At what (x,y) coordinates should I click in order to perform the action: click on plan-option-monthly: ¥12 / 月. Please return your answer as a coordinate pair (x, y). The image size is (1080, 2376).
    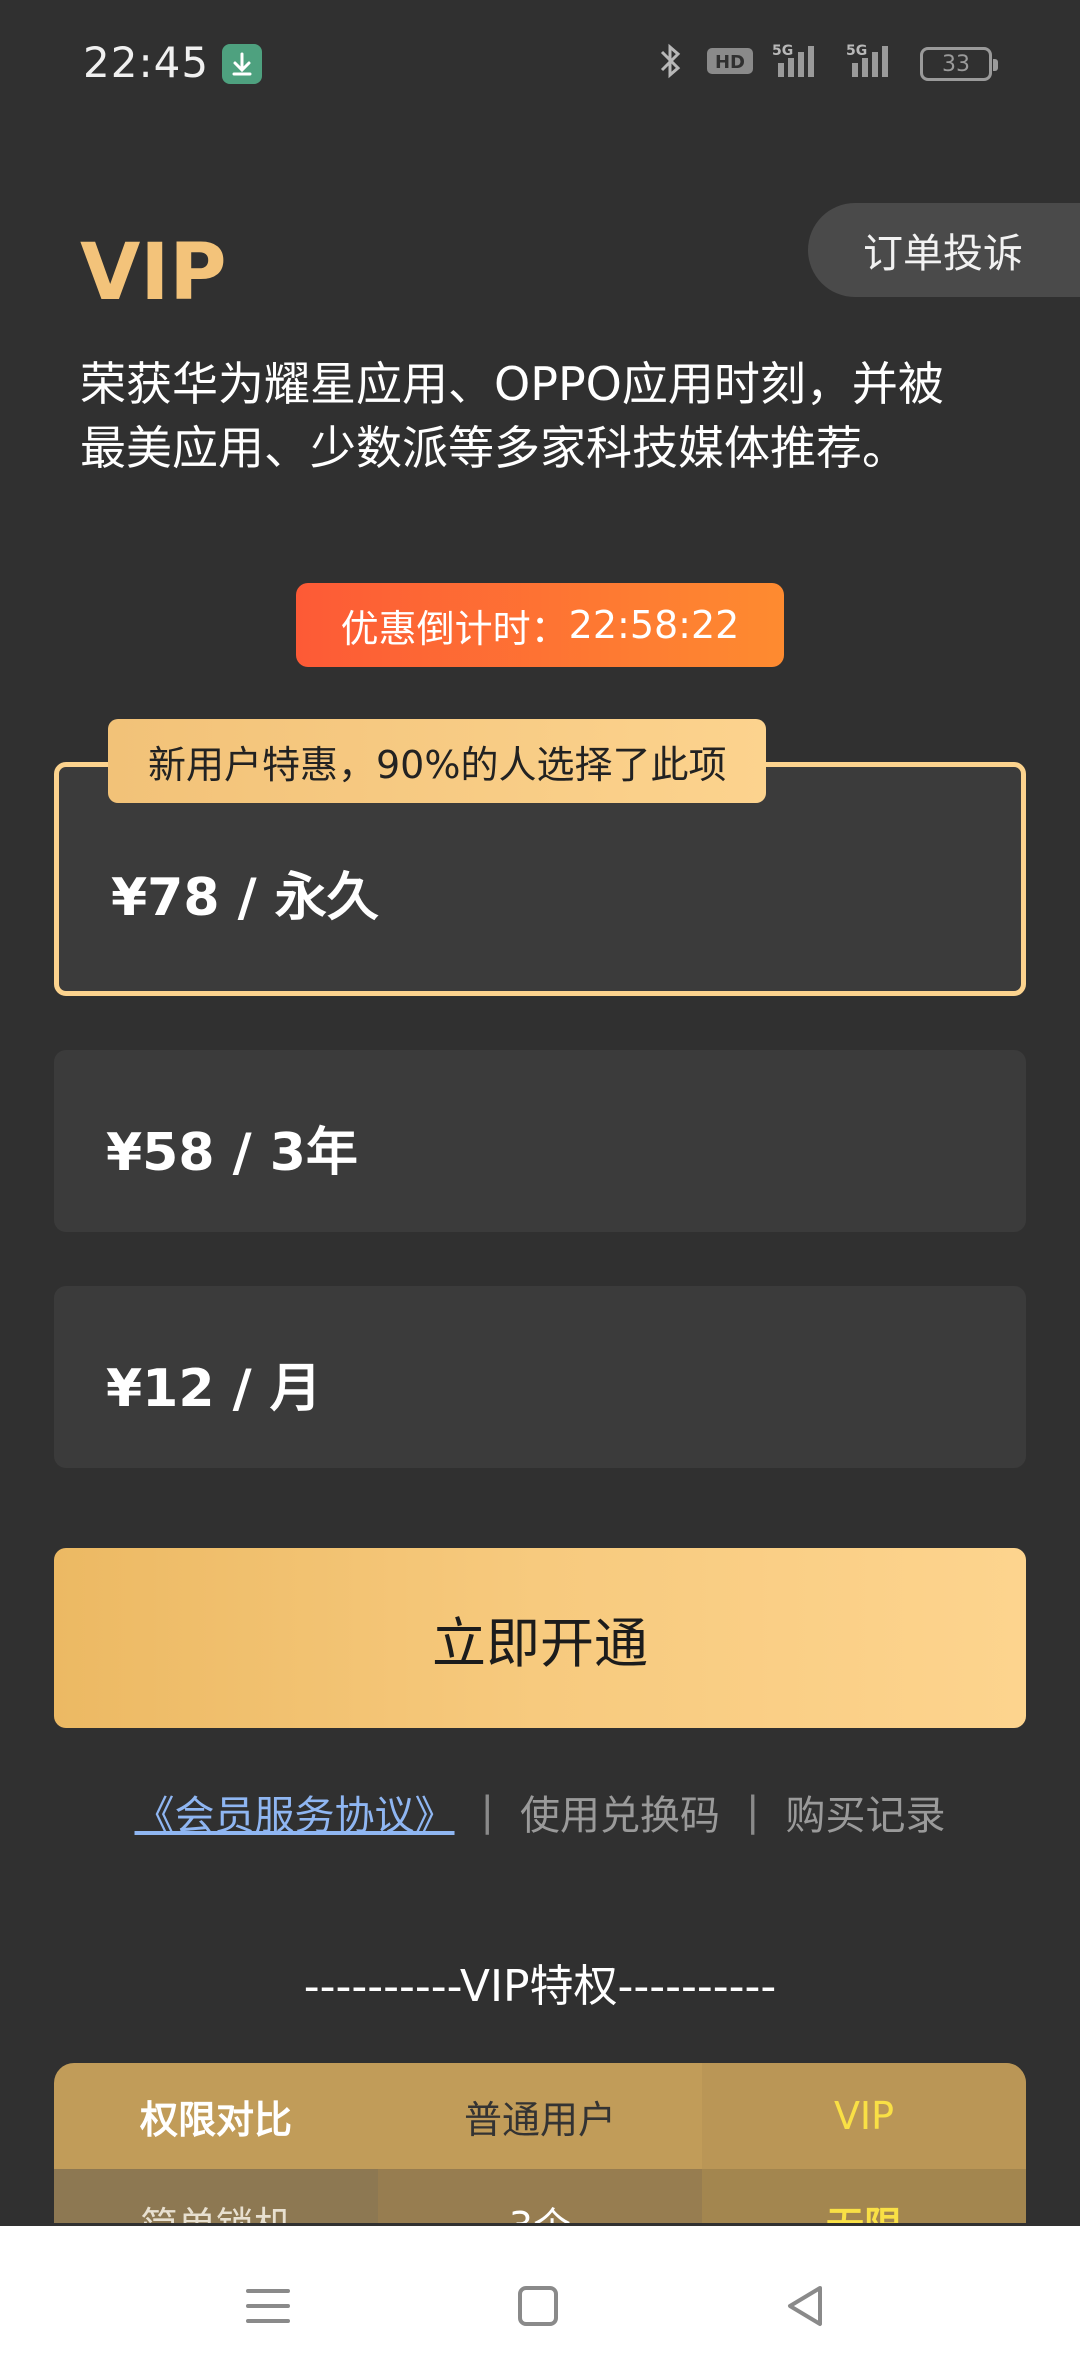
    Looking at the image, I should click on (540, 1377).